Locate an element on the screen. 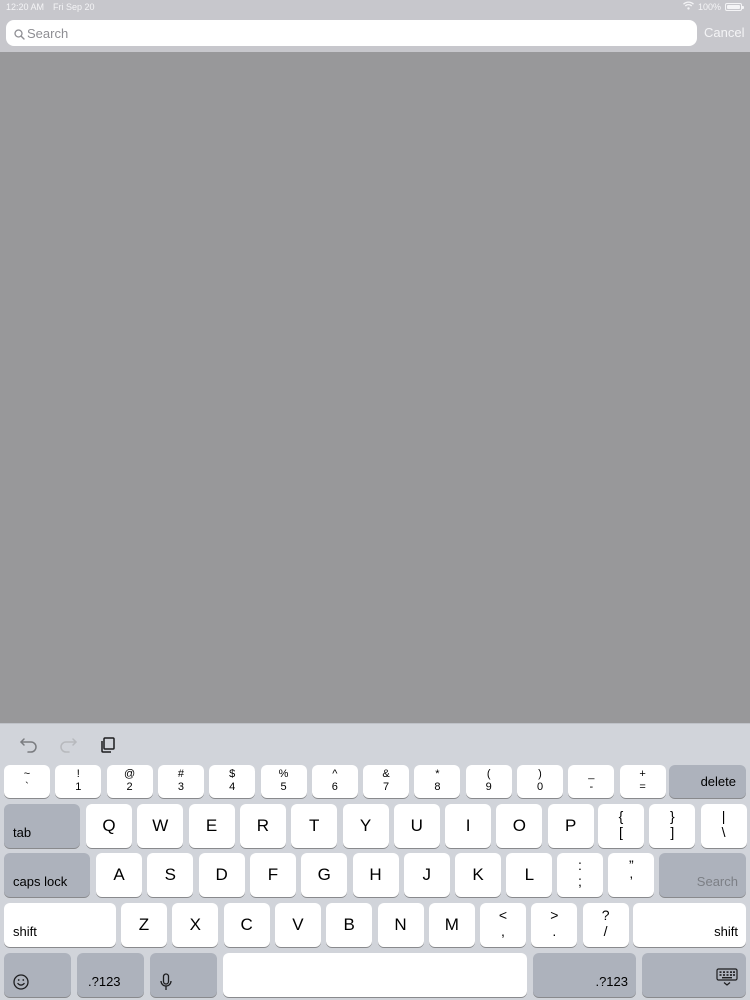 The width and height of the screenshot is (750, 1000). cancel-button: Cancel is located at coordinates (724, 32).